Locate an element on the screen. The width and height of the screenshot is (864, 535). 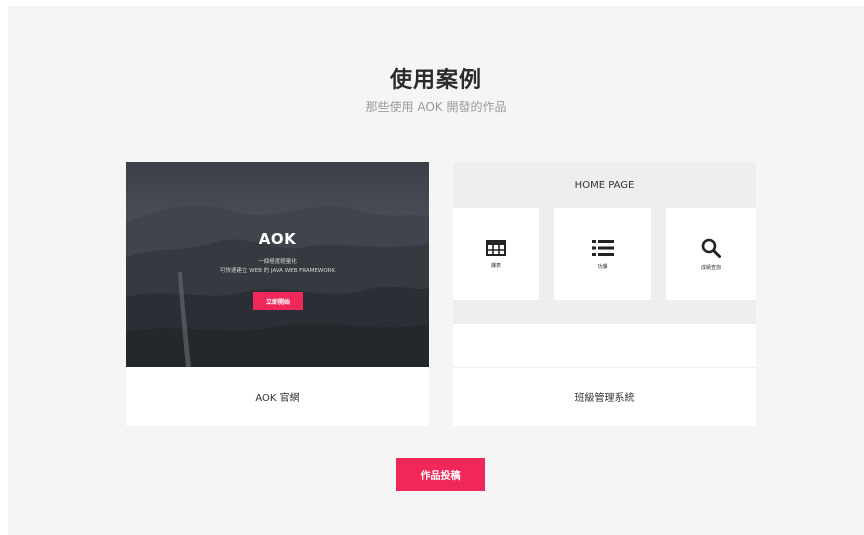
class-management-preview: HOME PAGE 課表 功課 成績查詢 is located at coordinates (604, 264).